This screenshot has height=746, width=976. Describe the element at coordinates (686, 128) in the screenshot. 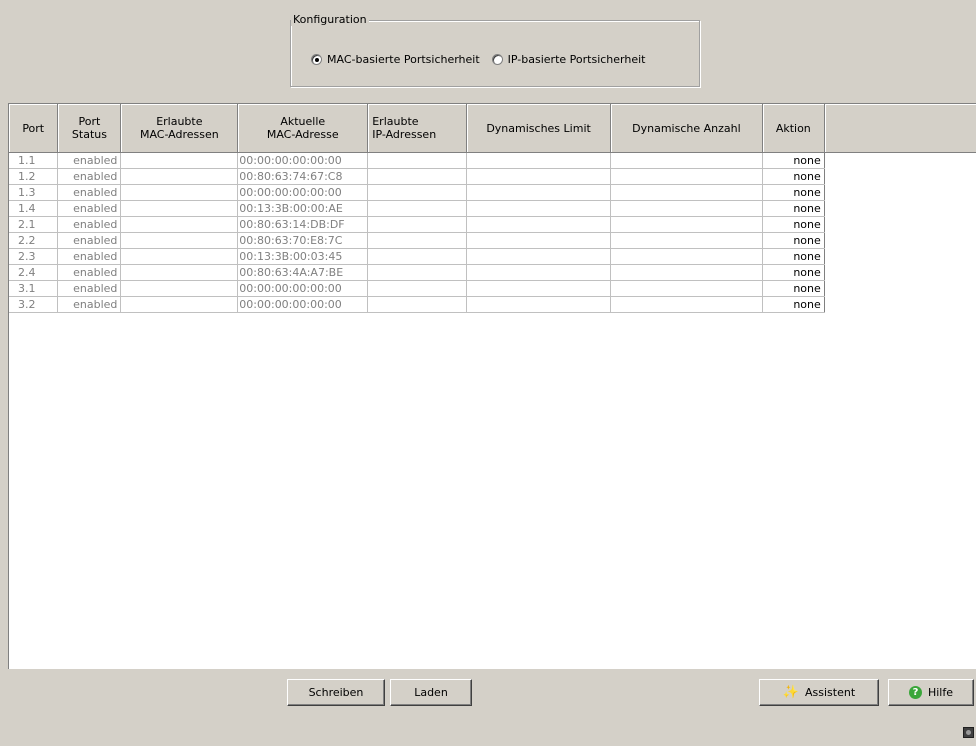

I see `column-header-dynamic-count: Dynamische Anzahl` at that location.